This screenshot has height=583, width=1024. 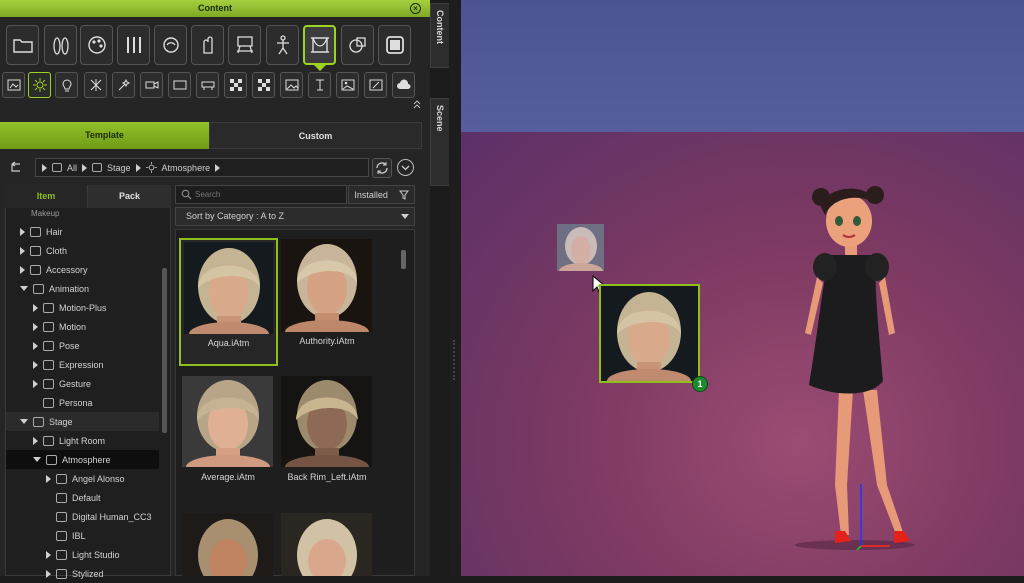 What do you see at coordinates (186, 168) in the screenshot?
I see `breadcrumb-atmosphere: Atmosphere` at bounding box center [186, 168].